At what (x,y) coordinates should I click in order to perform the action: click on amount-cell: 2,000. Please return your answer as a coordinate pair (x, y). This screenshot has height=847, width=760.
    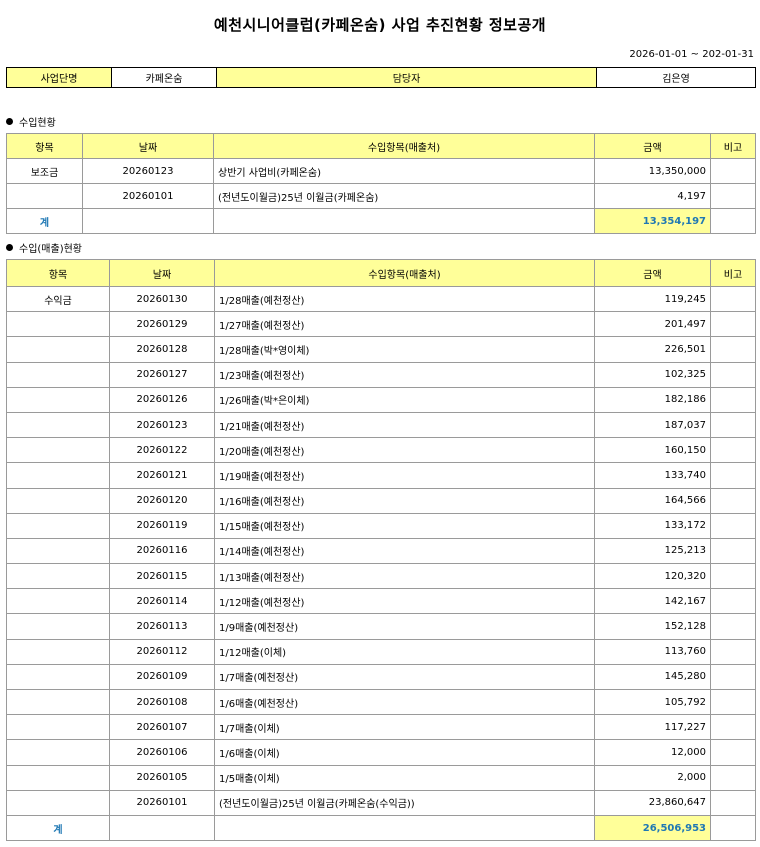
    Looking at the image, I should click on (652, 777).